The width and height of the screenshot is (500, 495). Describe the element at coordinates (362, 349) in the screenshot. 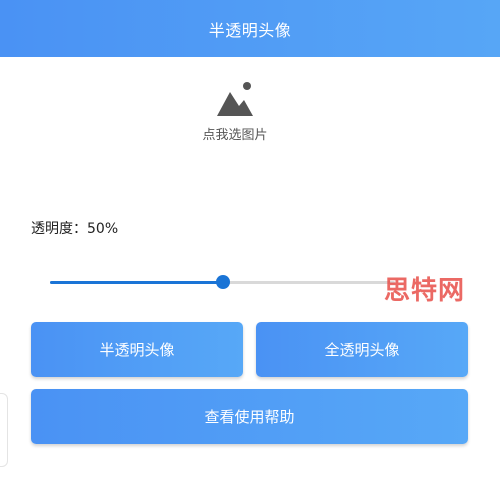

I see `full-transparent-avatar-button: 全透明头像` at that location.